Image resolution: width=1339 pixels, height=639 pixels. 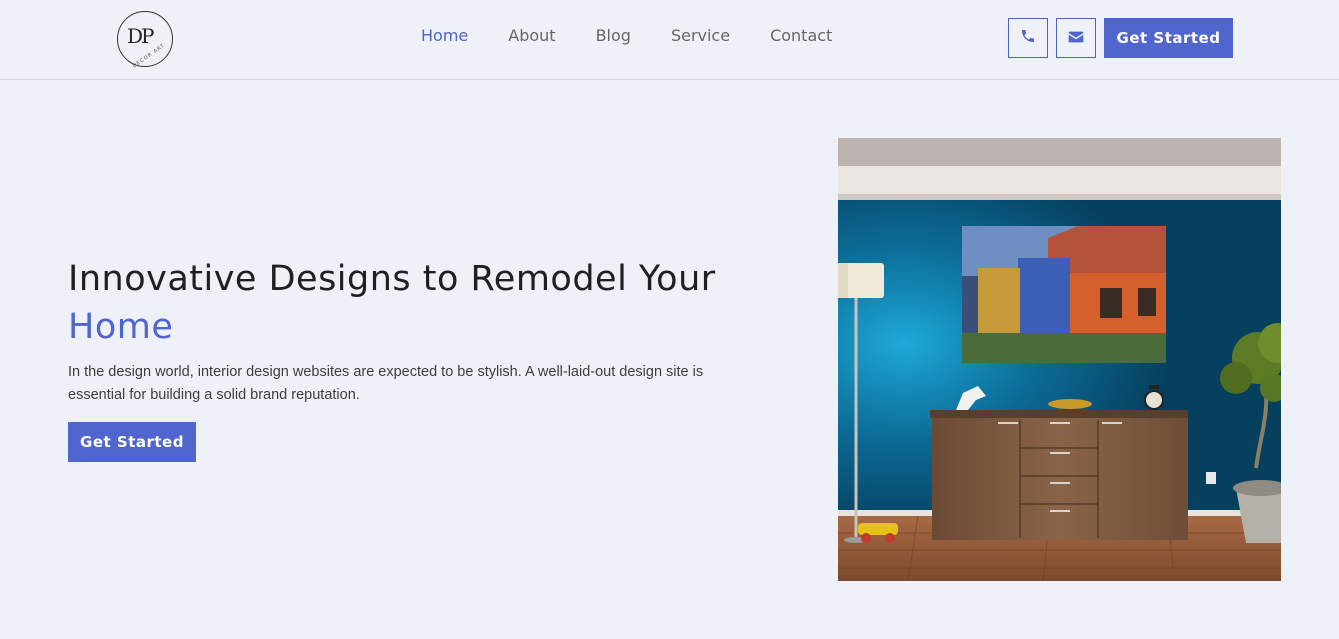 What do you see at coordinates (531, 36) in the screenshot?
I see `nav-item-about: About` at bounding box center [531, 36].